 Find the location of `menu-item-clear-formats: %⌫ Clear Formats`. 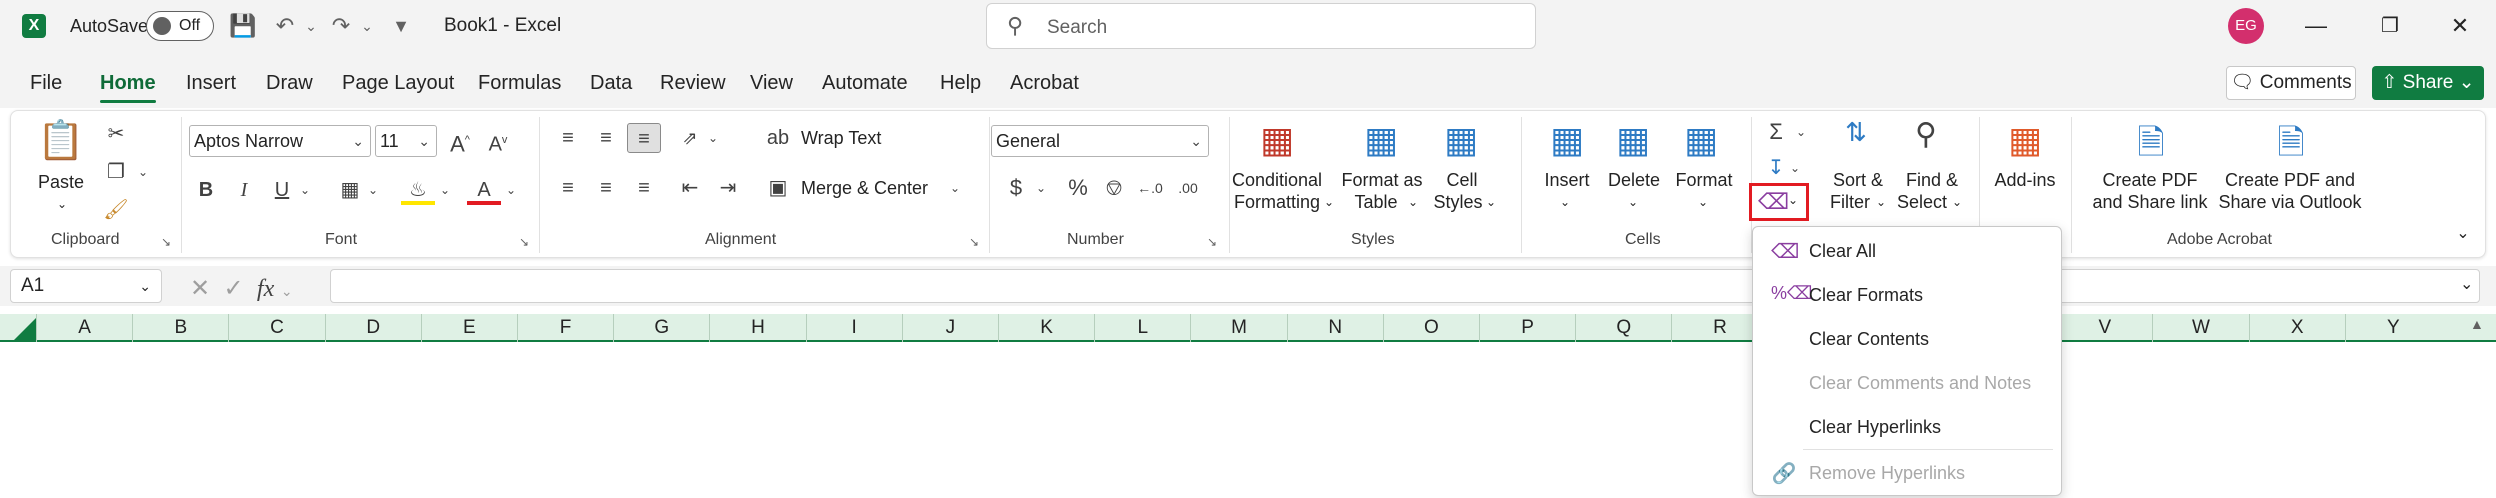

menu-item-clear-formats: %⌫ Clear Formats is located at coordinates (1907, 295).